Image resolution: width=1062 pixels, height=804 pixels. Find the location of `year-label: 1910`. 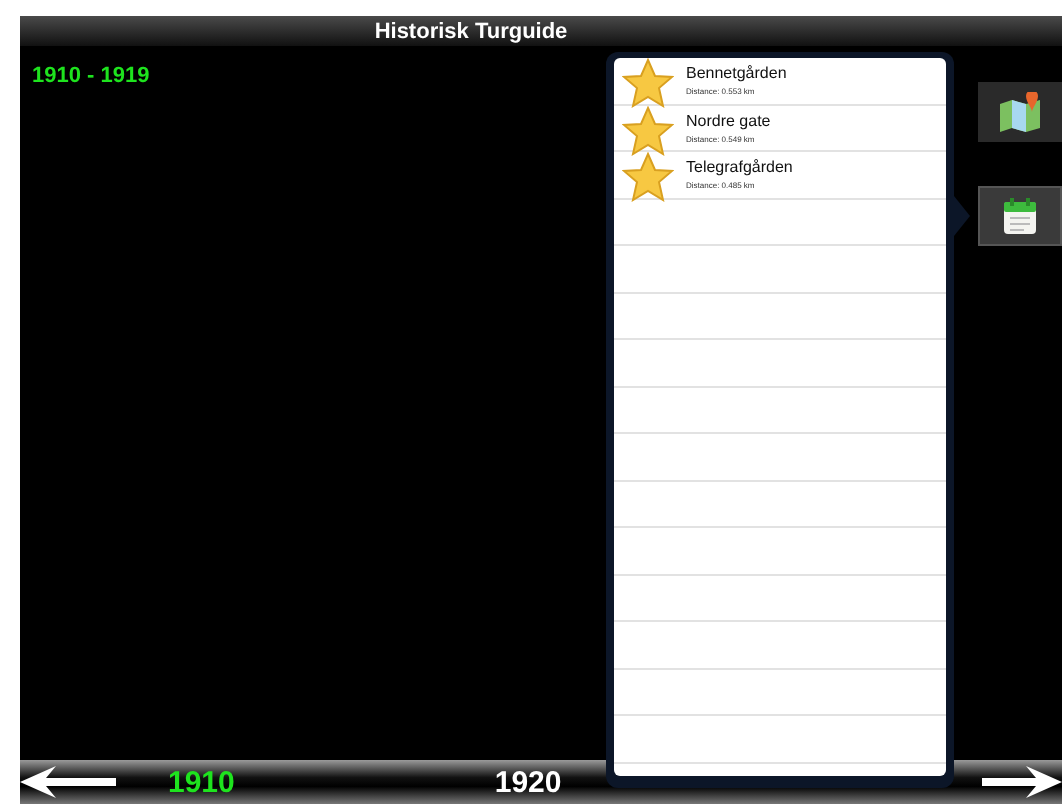

year-label: 1910 is located at coordinates (201, 782).